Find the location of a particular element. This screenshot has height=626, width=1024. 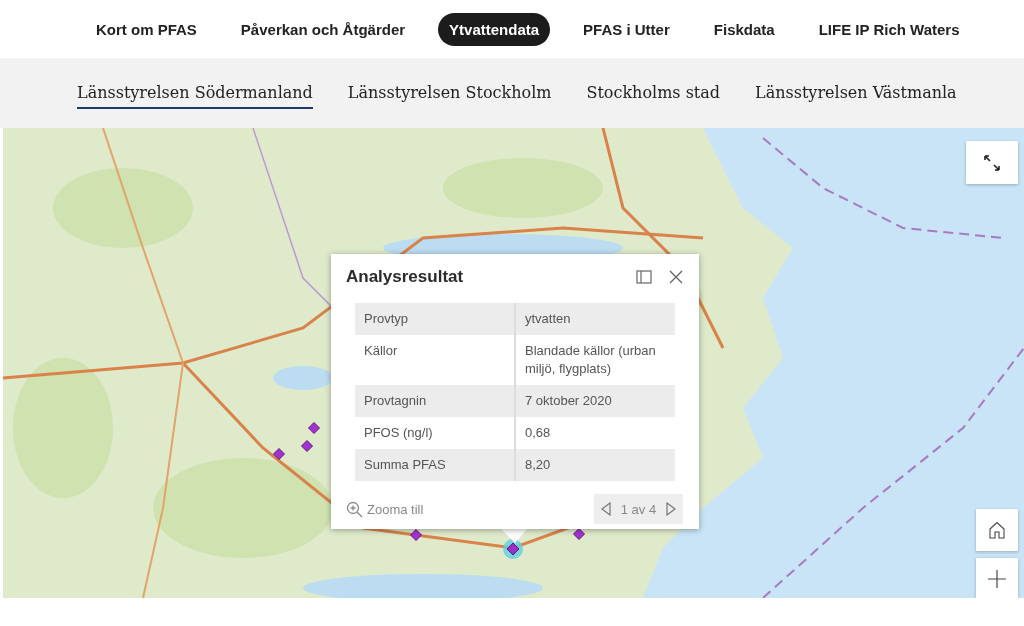

nav-link: Fiskdata is located at coordinates (744, 29).